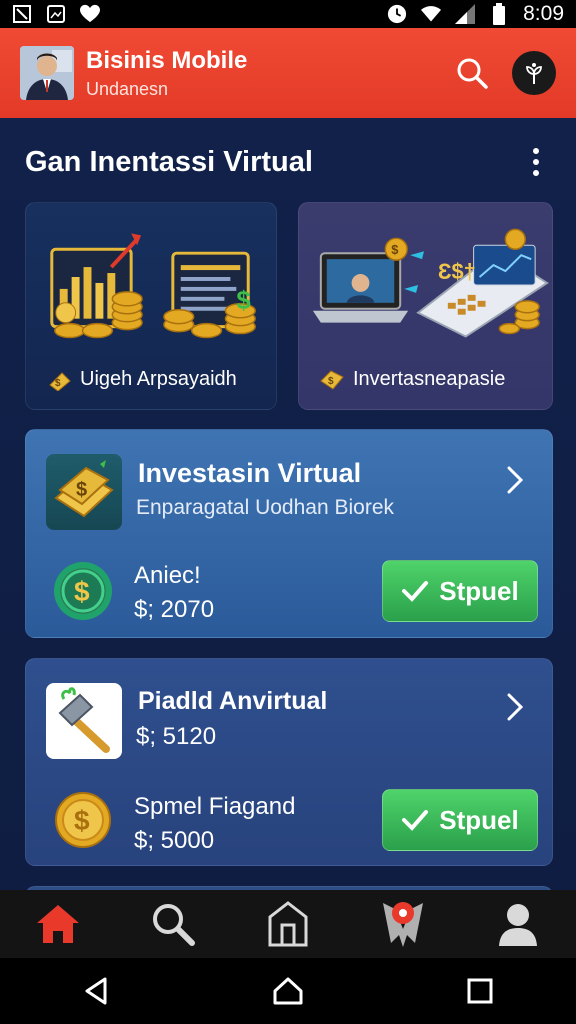 The width and height of the screenshot is (576, 1024). What do you see at coordinates (265, 507) in the screenshot?
I see `card-subtitle: Enparagatal Uodhan Biorek` at bounding box center [265, 507].